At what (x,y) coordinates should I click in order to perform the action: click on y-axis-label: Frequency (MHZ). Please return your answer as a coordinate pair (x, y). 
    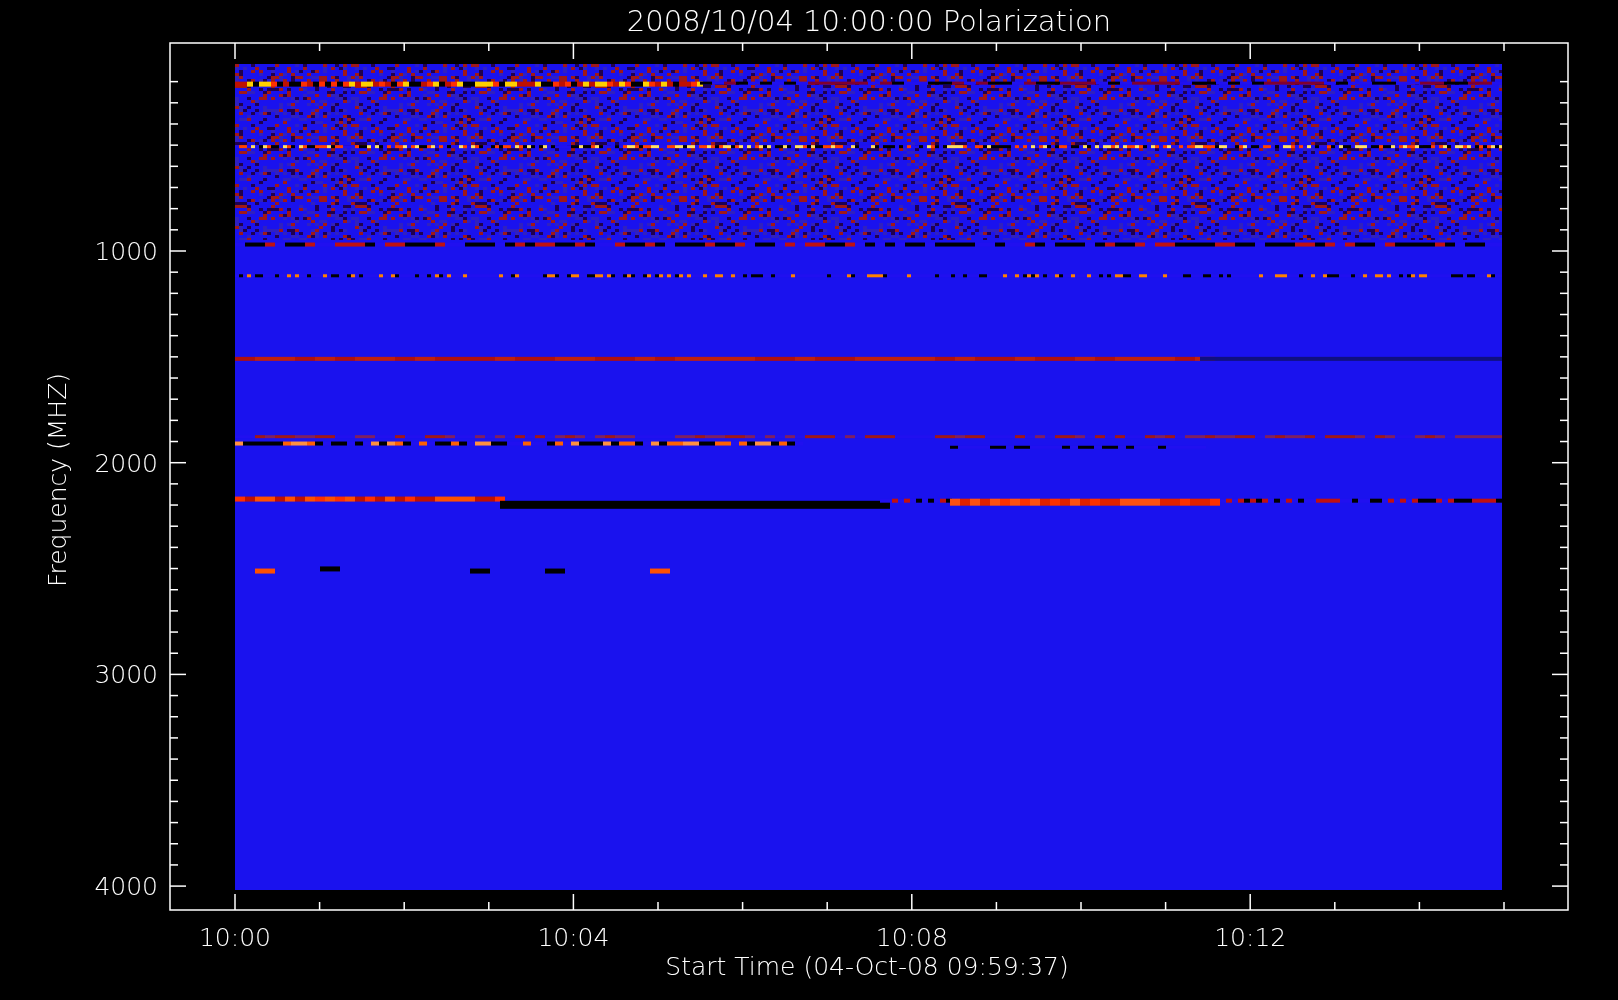
    Looking at the image, I should click on (57, 480).